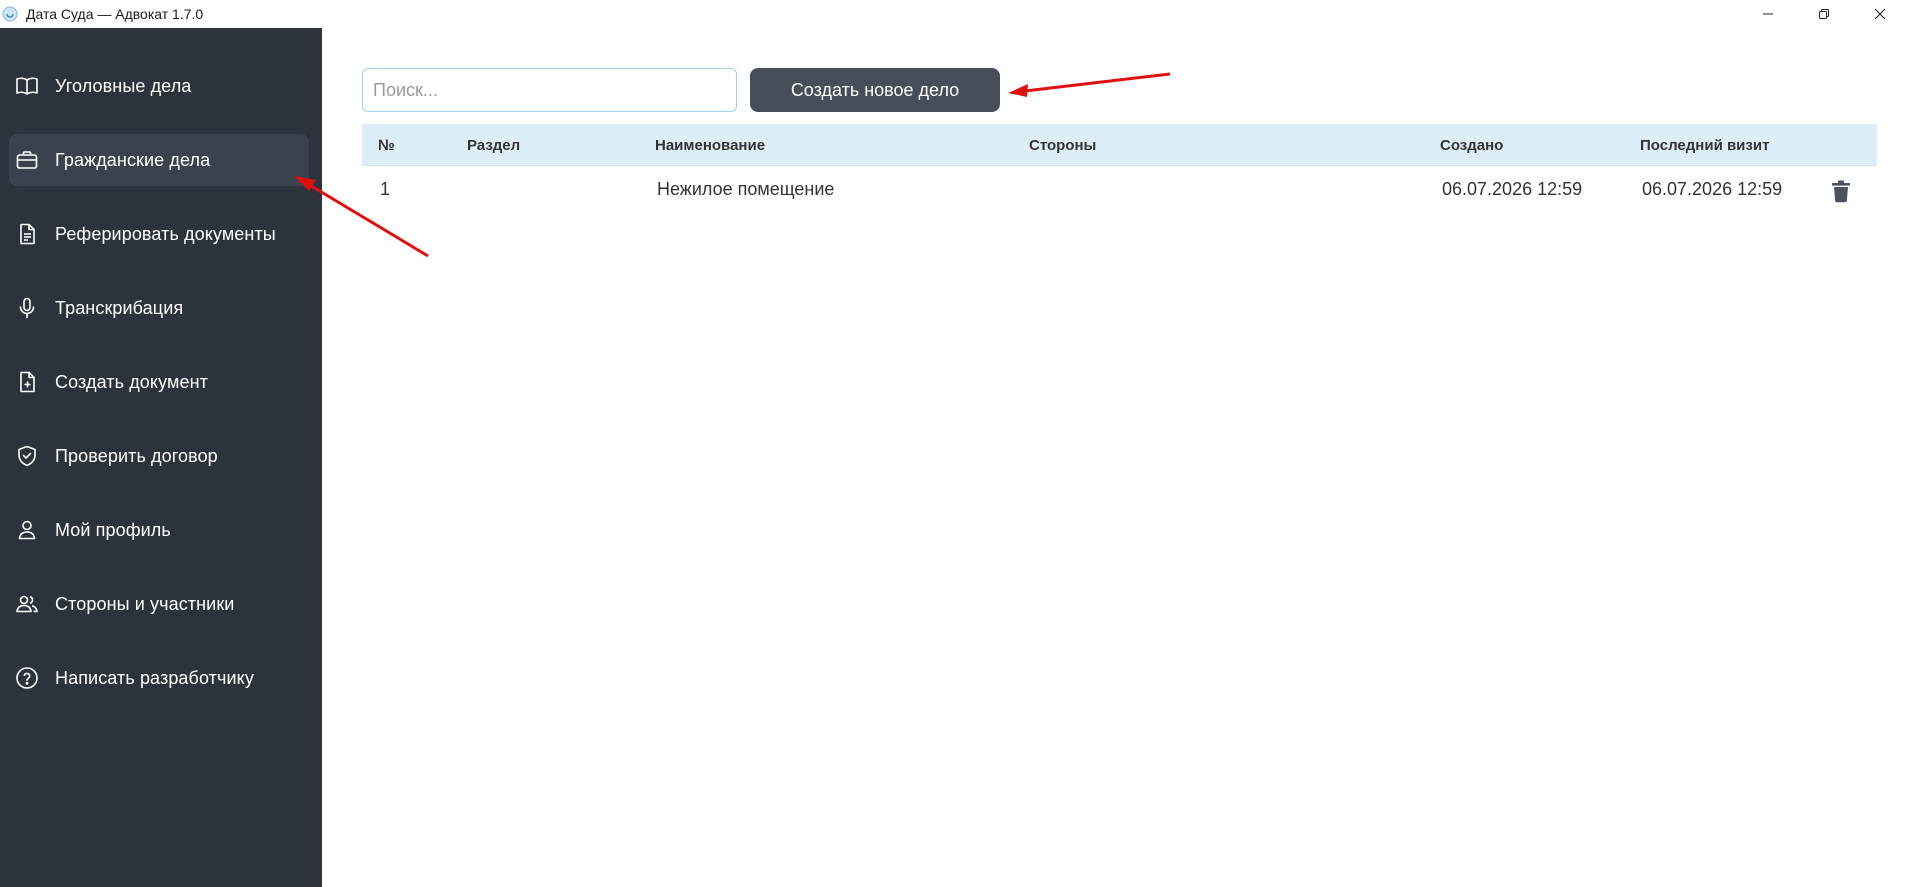  What do you see at coordinates (136, 455) in the screenshot?
I see `sidebar-item-label: Проверить договор` at bounding box center [136, 455].